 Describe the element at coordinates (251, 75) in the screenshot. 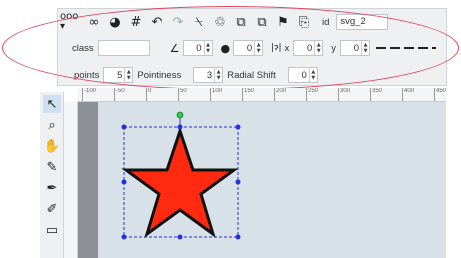

I see `radial-shift-label: Radial Shift` at that location.